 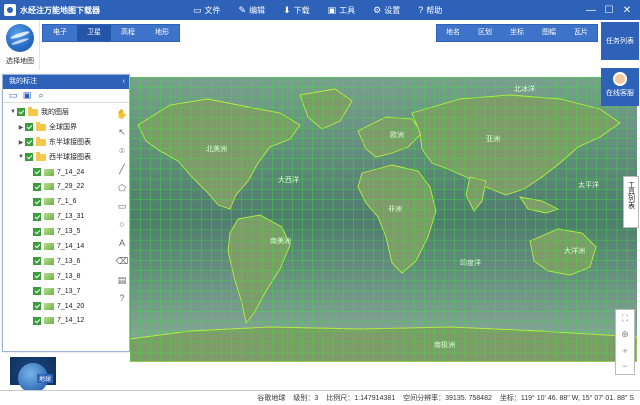 I want to click on circle-icon: ○, so click(x=121, y=224).